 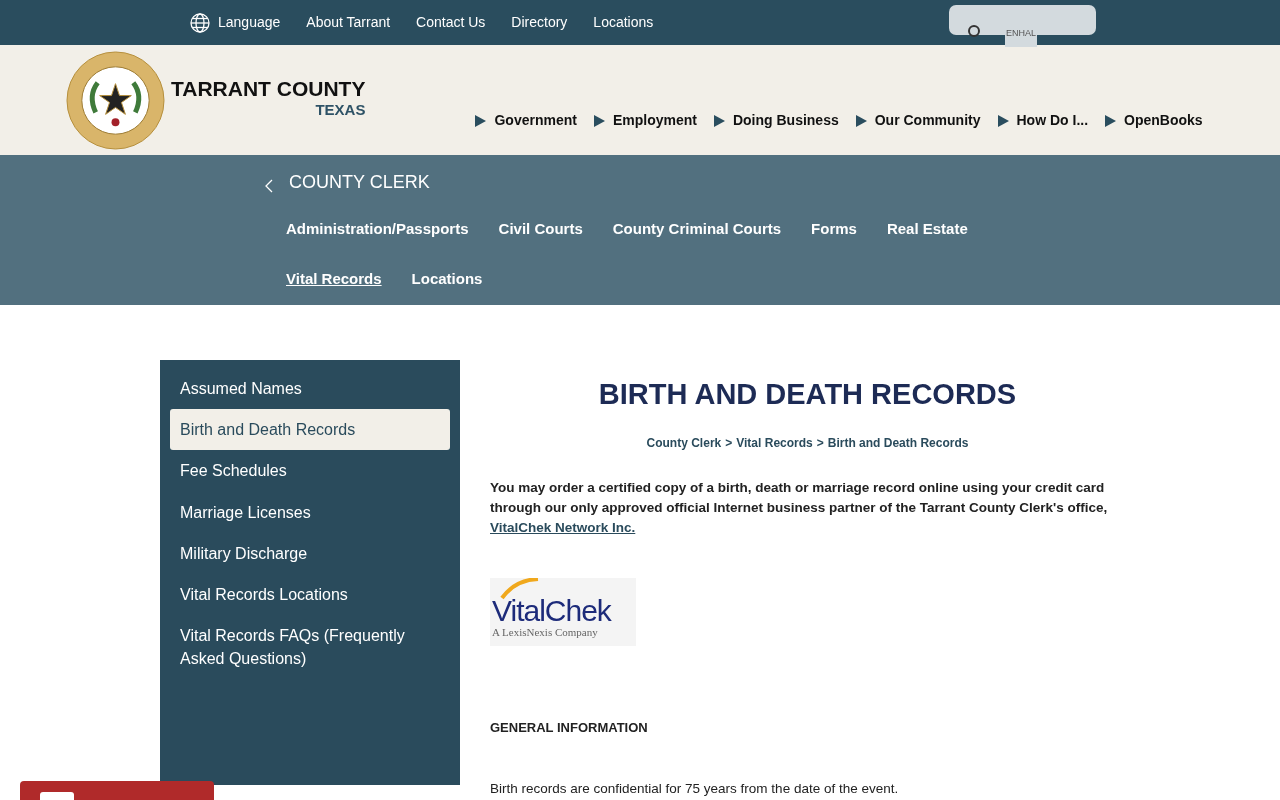 What do you see at coordinates (539, 22) in the screenshot?
I see `top-link: Directory` at bounding box center [539, 22].